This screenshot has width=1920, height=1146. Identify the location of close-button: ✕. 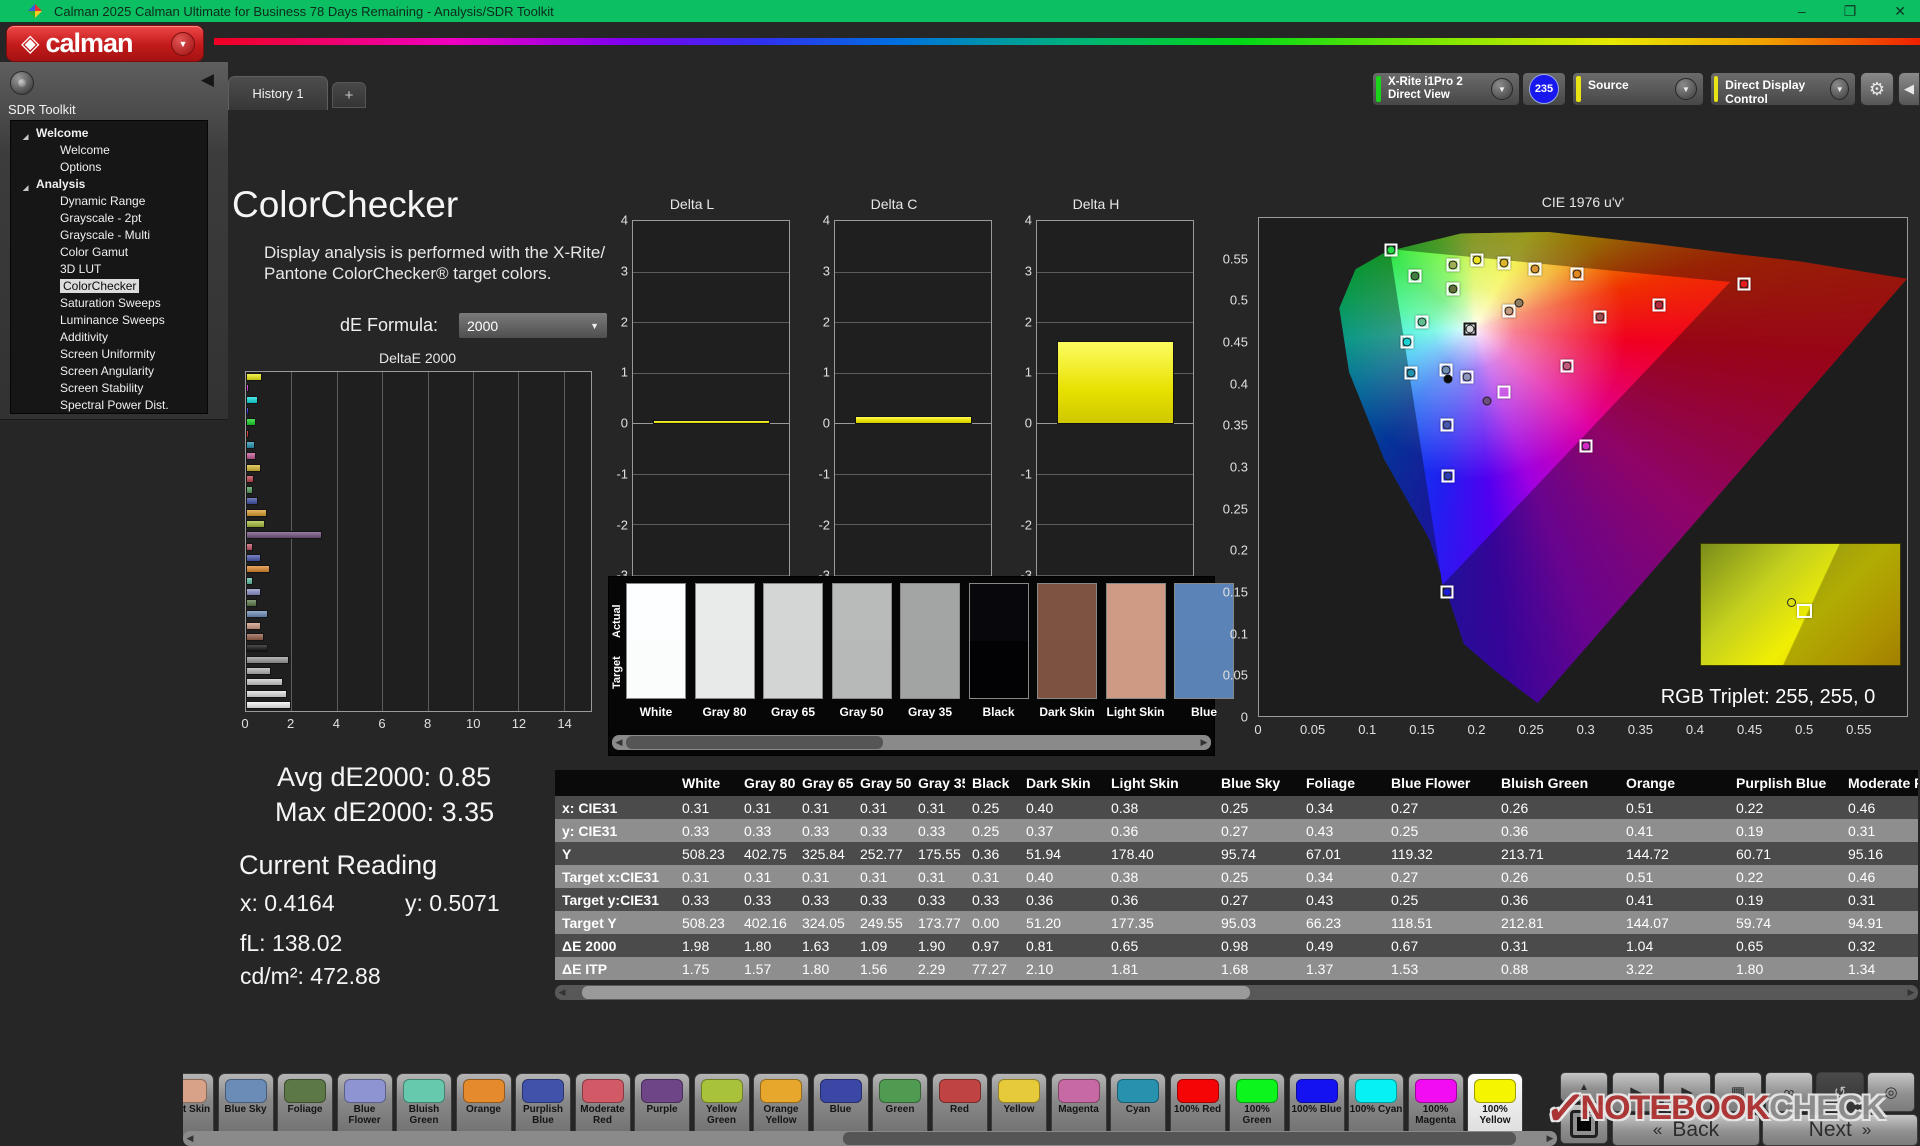
(1900, 11).